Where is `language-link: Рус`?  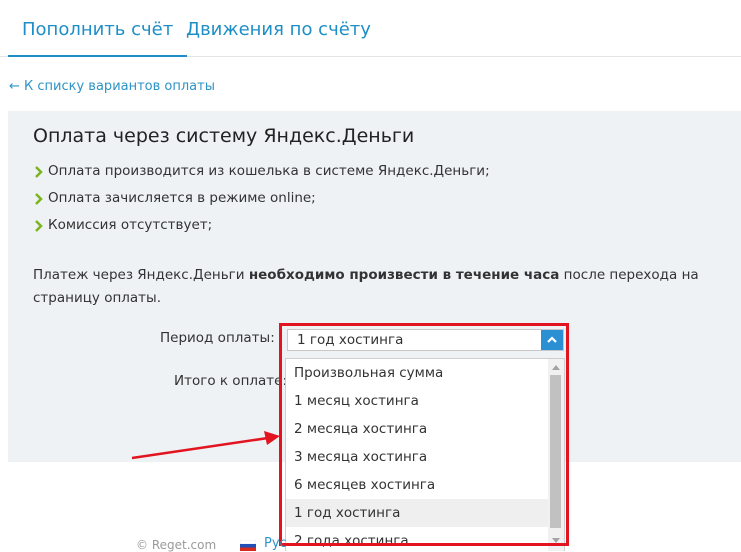
language-link: Рус is located at coordinates (275, 543).